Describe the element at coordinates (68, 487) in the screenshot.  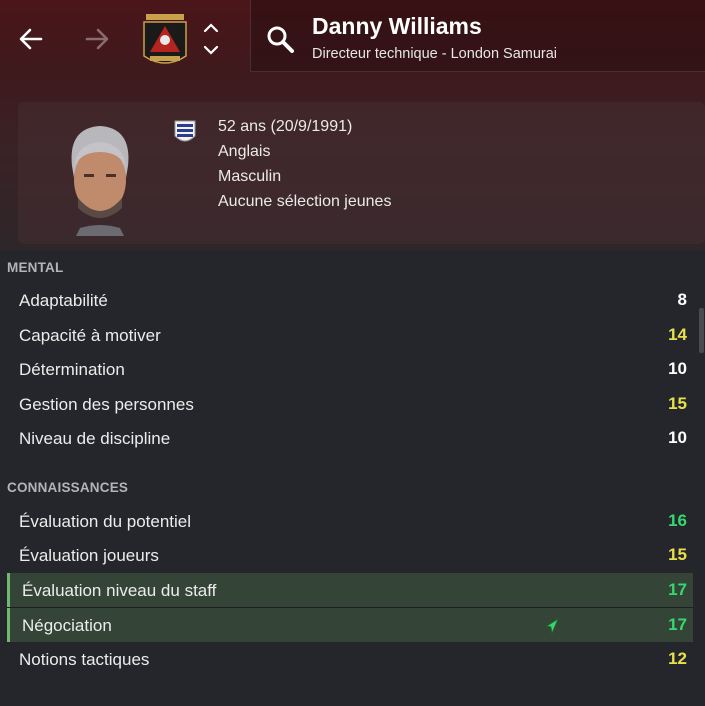
I see `section-title-knowledge: CONNAISSANCES` at that location.